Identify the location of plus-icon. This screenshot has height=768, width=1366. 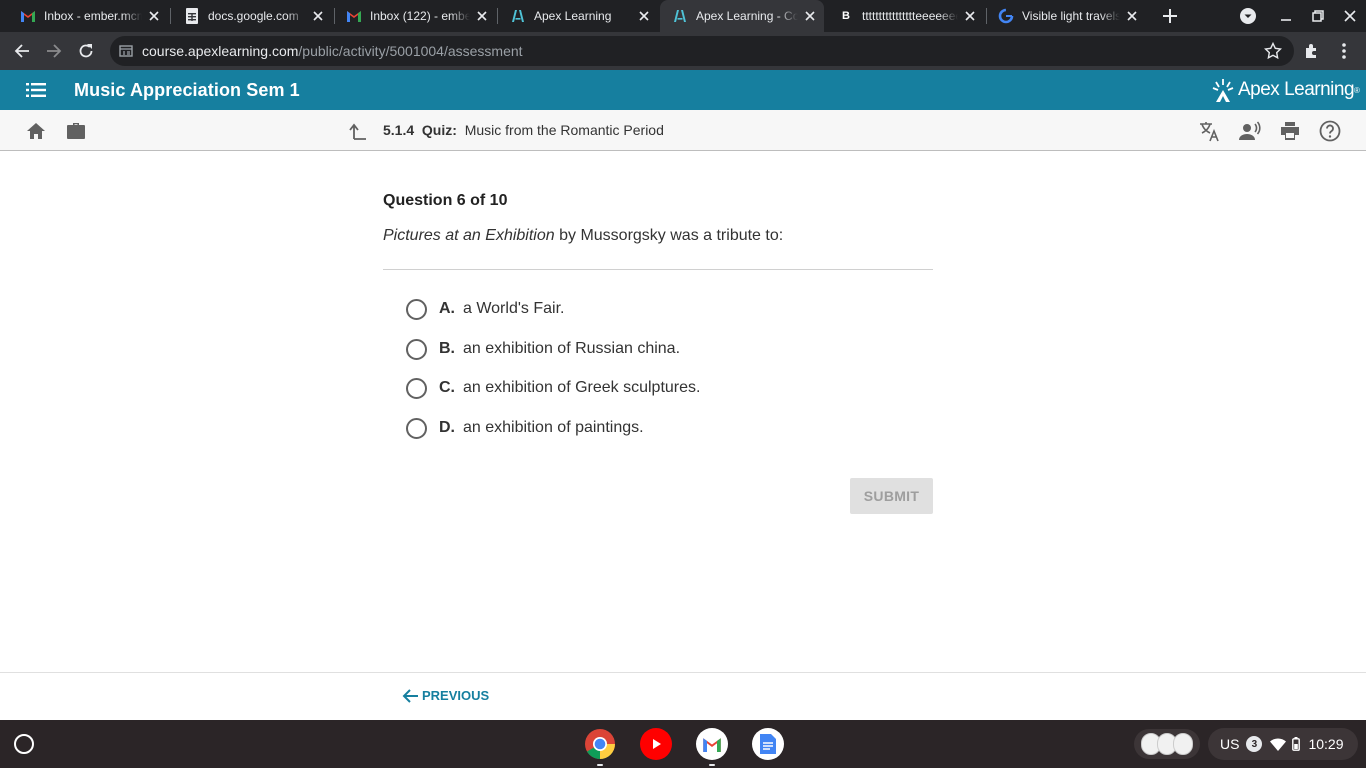
(1170, 16).